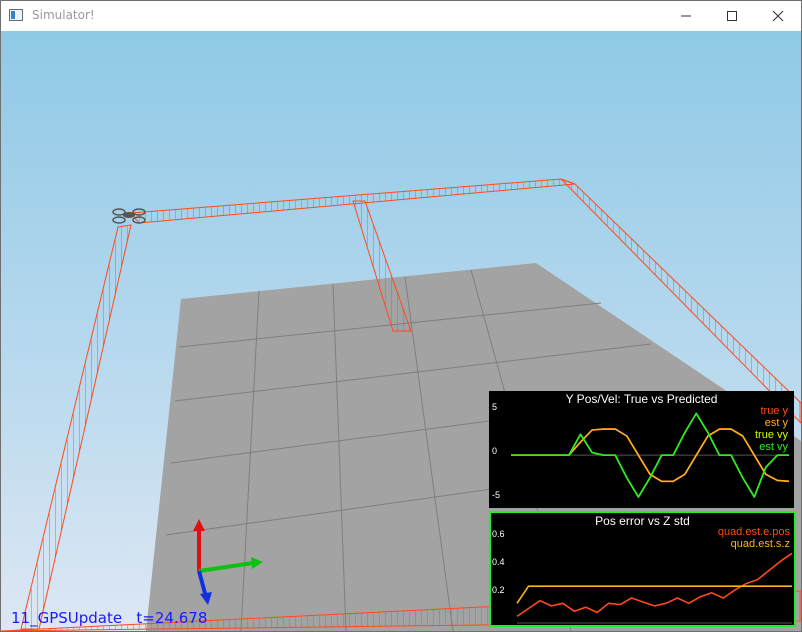  I want to click on legend-entry: quad.est.s.z, so click(760, 544).